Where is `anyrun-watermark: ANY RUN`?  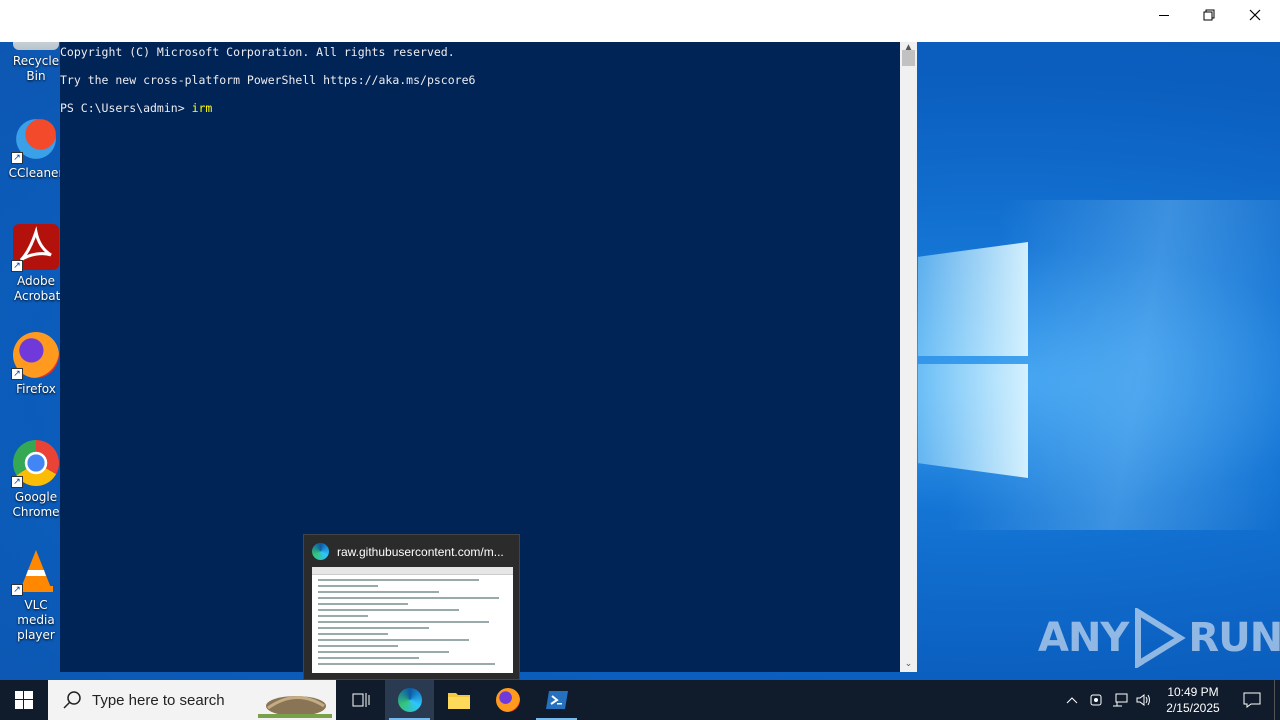 anyrun-watermark: ANY RUN is located at coordinates (1159, 638).